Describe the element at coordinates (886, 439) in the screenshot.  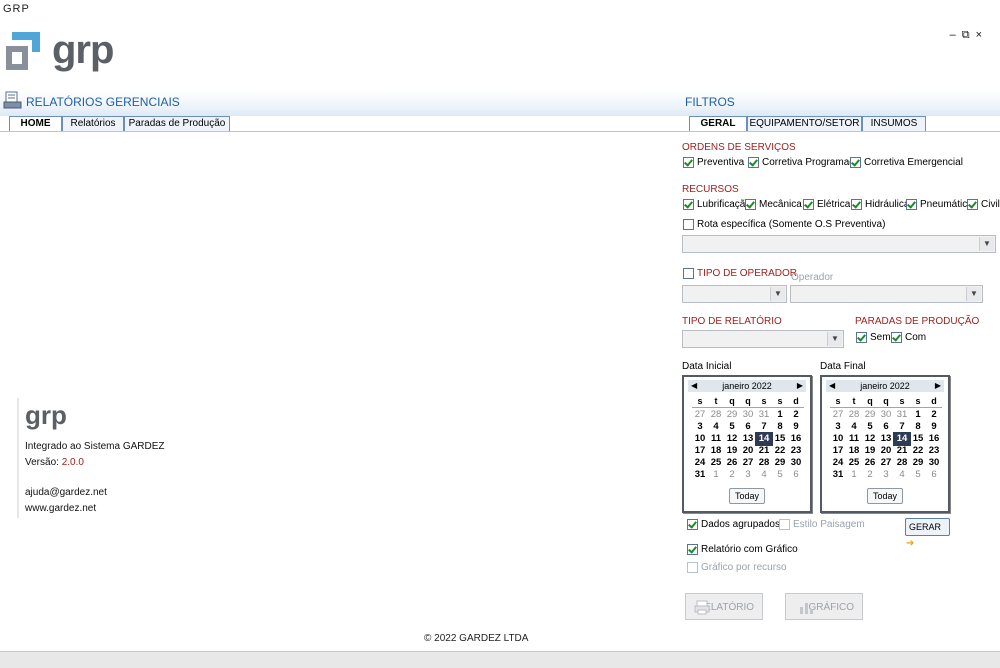
I see `calendar-day: 13` at that location.